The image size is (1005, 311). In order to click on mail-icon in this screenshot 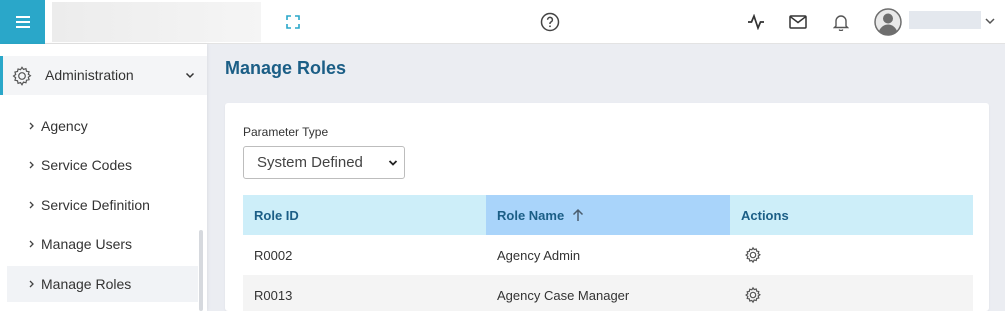, I will do `click(798, 22)`.